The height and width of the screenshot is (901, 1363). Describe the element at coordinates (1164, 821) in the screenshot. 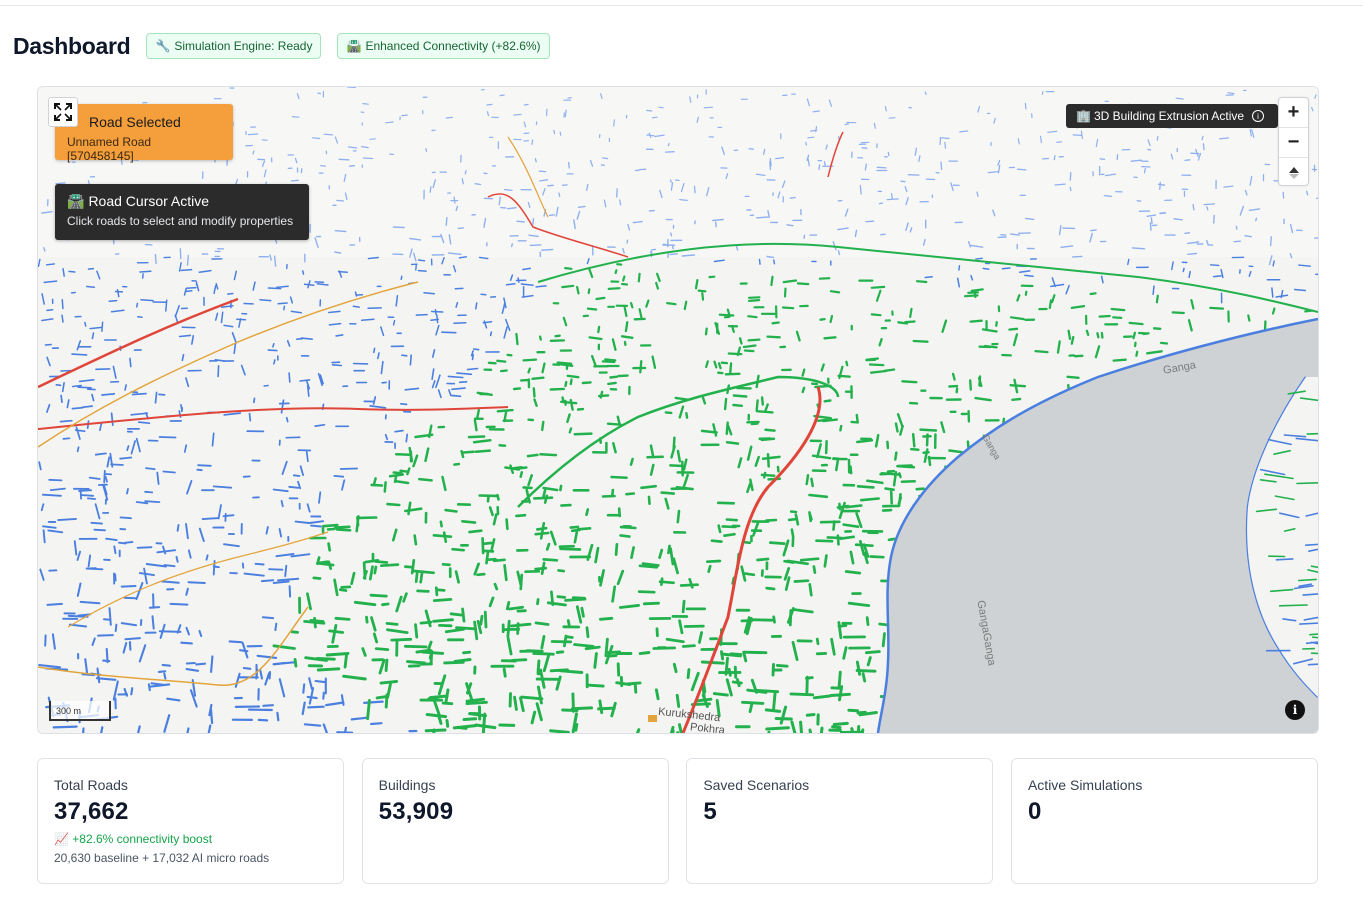

I see `stat-card-active-simulations: Active Simulations 0` at that location.